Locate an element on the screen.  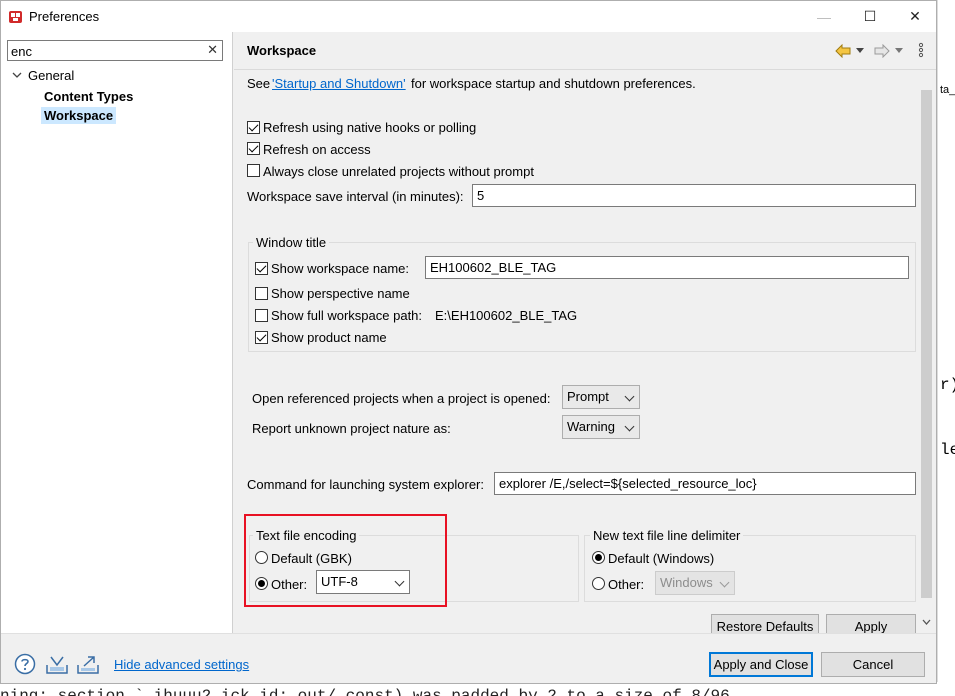
tree-item-workspace: Workspace is located at coordinates (79, 115).